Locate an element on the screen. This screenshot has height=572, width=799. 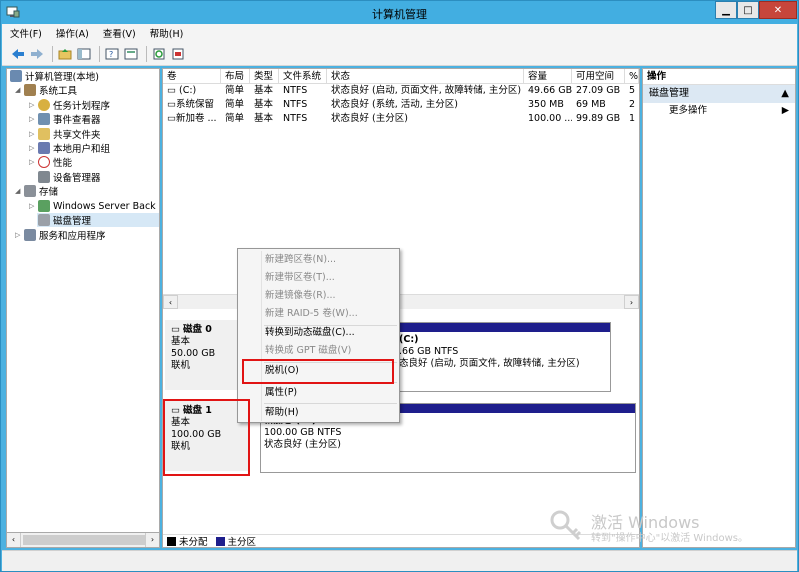
toolbar: ? is located at coordinates (399, 54).